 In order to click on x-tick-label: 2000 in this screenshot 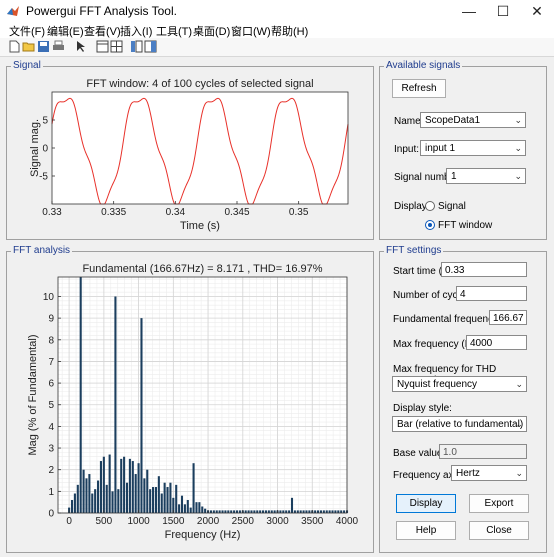, I will do `click(208, 521)`.